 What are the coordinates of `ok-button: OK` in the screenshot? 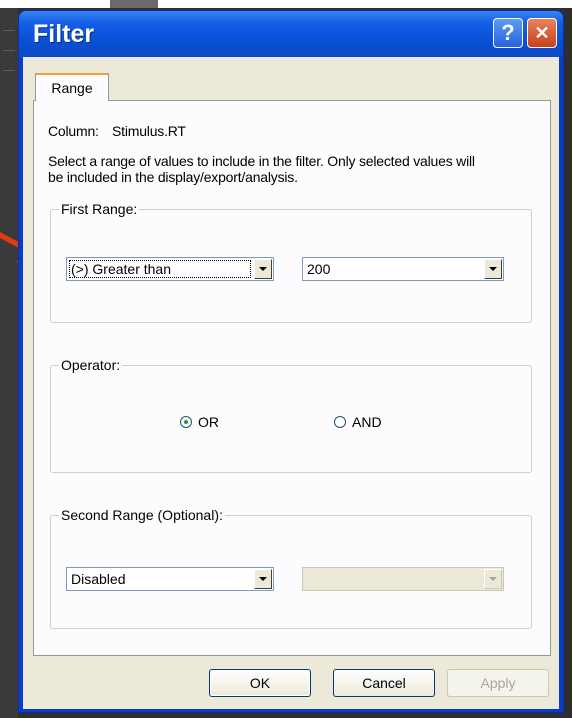 It's located at (260, 683).